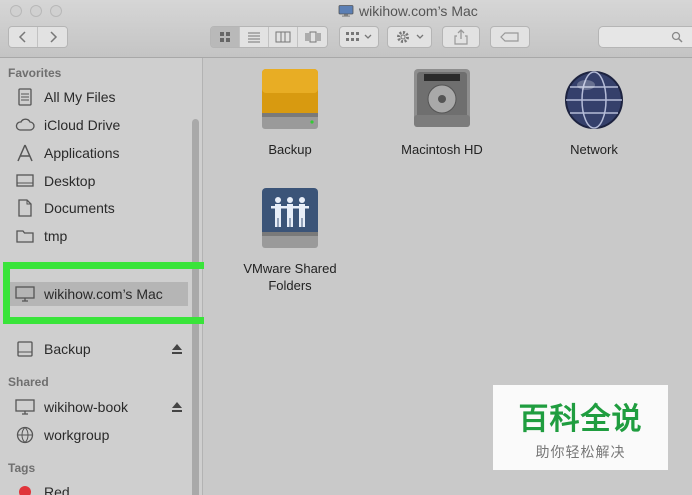  What do you see at coordinates (100, 181) in the screenshot?
I see `sidebar-item-desktop: Desktop` at bounding box center [100, 181].